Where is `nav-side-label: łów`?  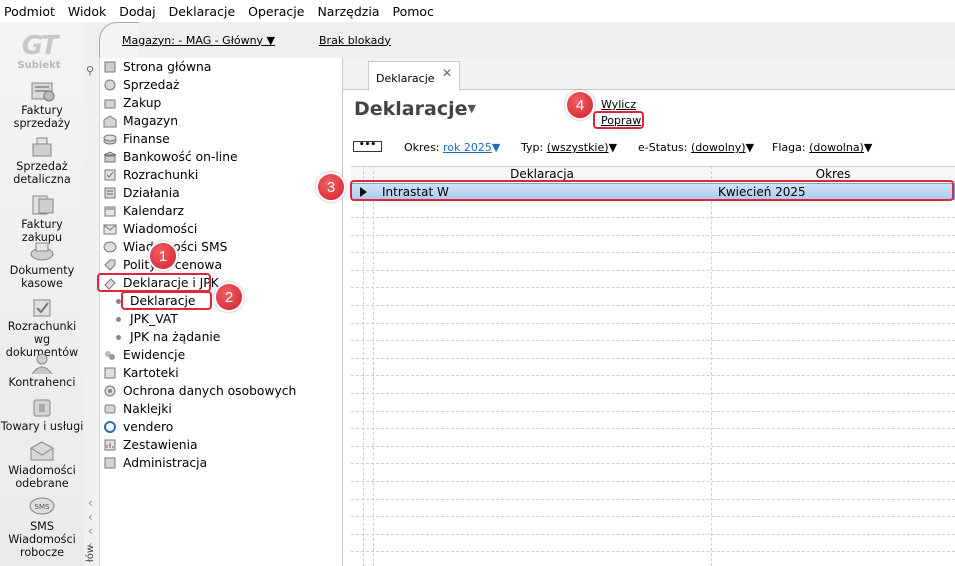 nav-side-label: łów is located at coordinates (90, 554).